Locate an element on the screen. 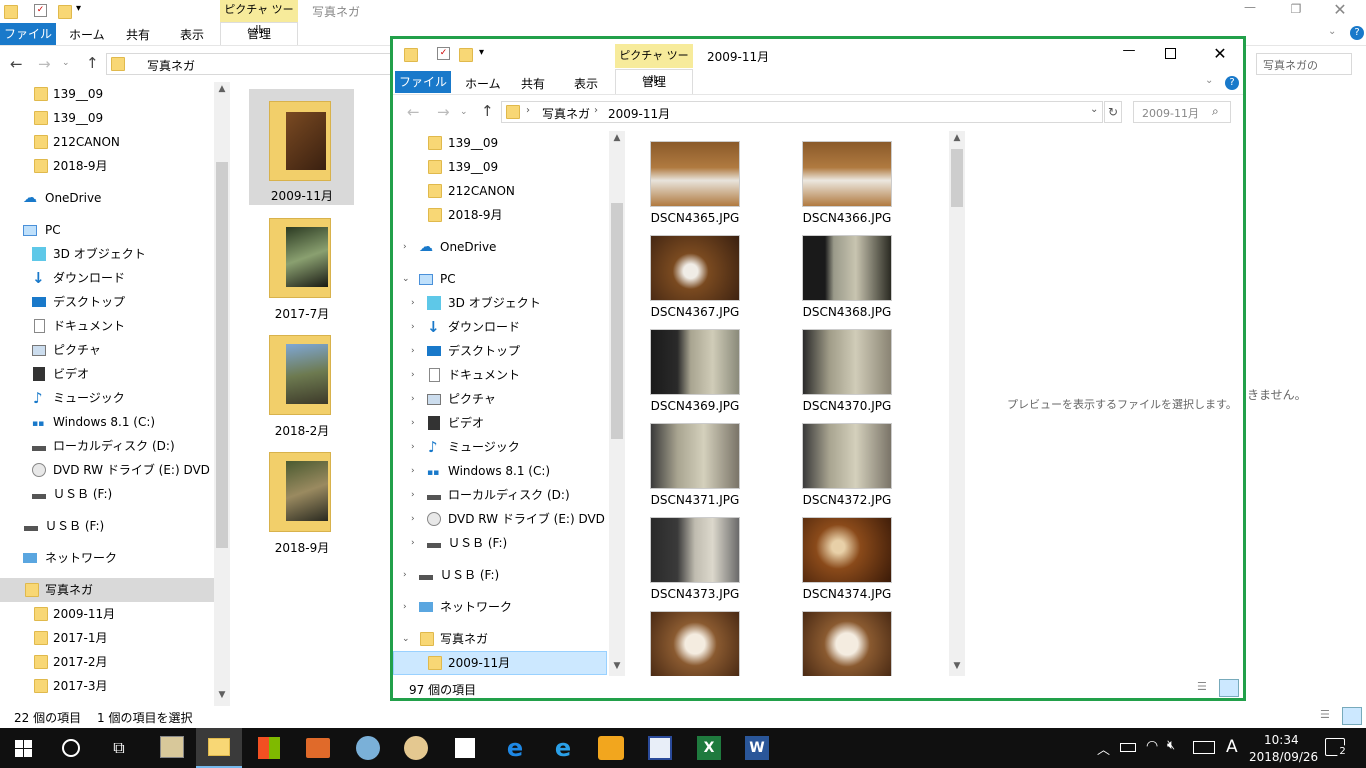  file-item: DSCN4367.JPG is located at coordinates (708, 272).